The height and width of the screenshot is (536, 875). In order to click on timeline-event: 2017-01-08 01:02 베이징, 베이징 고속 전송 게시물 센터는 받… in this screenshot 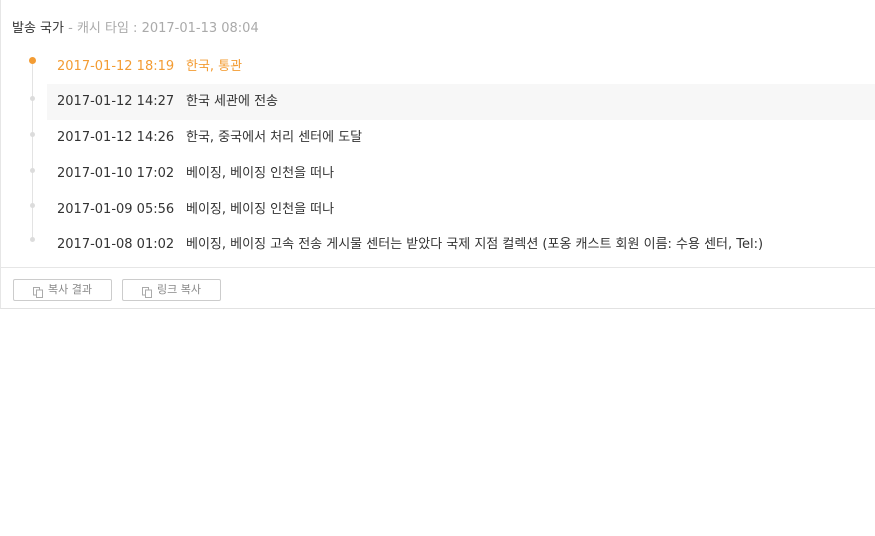, I will do `click(461, 245)`.